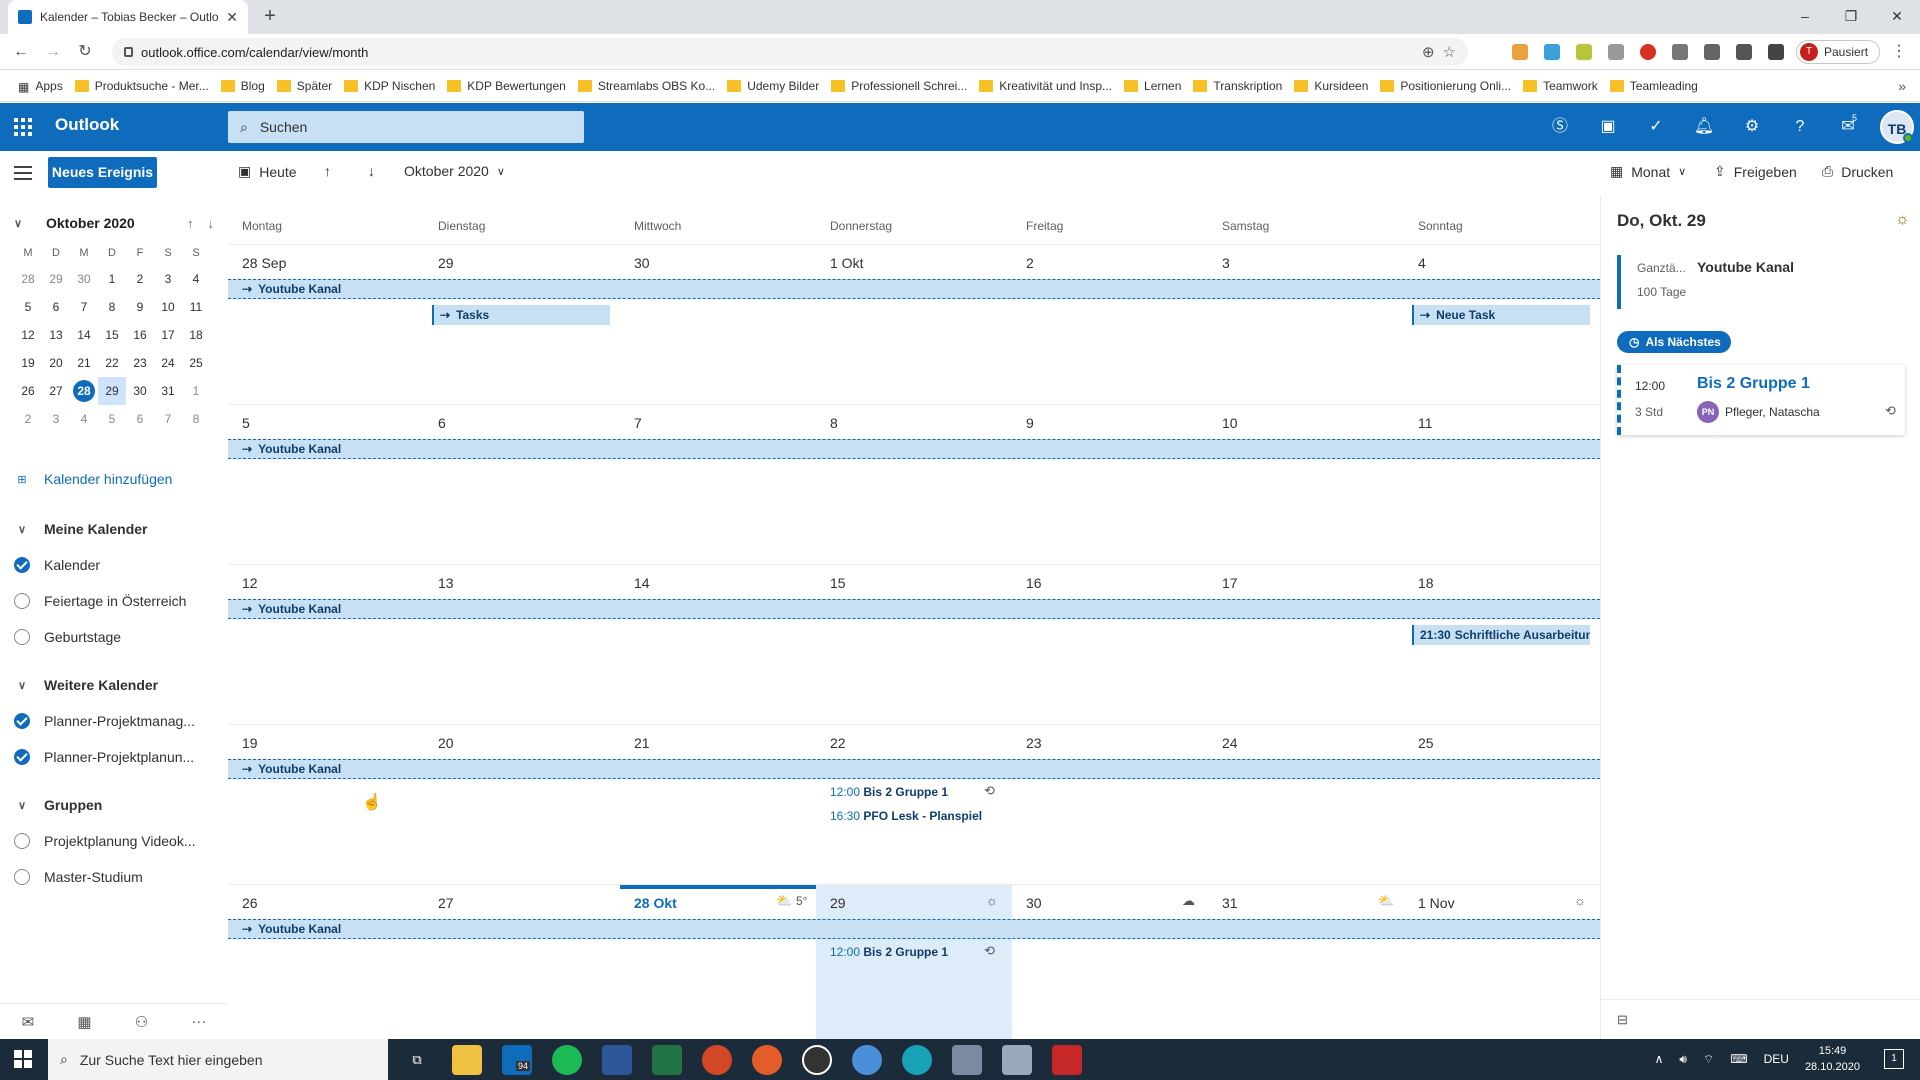 The image size is (1920, 1080). What do you see at coordinates (617, 1060) in the screenshot?
I see `word-icon` at bounding box center [617, 1060].